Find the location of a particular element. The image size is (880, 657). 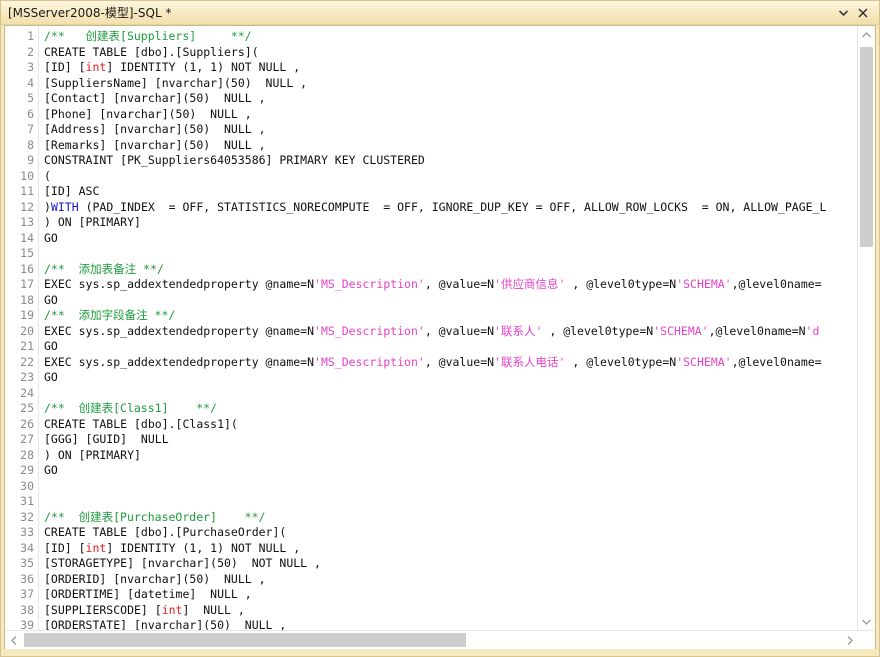

code-line: CREATE TABLE [dbo].[Class1]( is located at coordinates (450, 425).